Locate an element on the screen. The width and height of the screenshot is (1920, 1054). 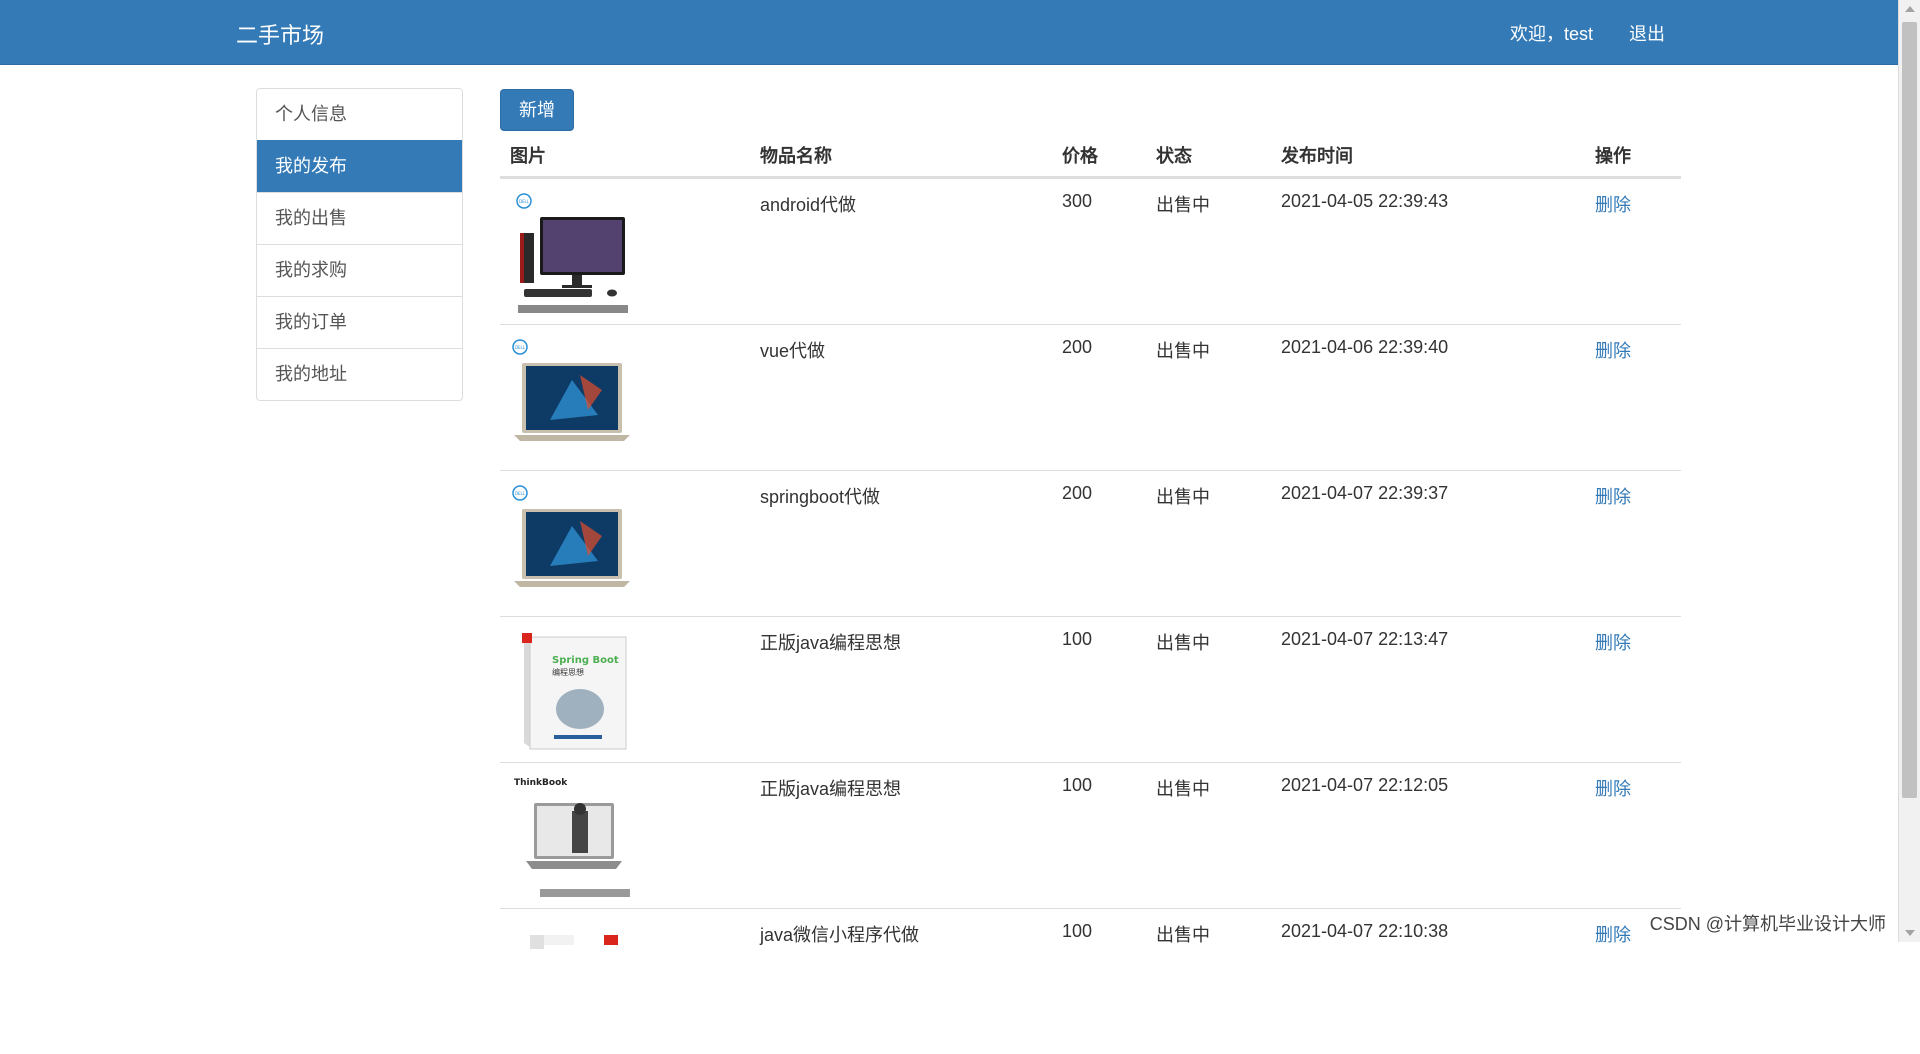
publish-time: 2021-04-07 22:13:47 is located at coordinates (1364, 639).